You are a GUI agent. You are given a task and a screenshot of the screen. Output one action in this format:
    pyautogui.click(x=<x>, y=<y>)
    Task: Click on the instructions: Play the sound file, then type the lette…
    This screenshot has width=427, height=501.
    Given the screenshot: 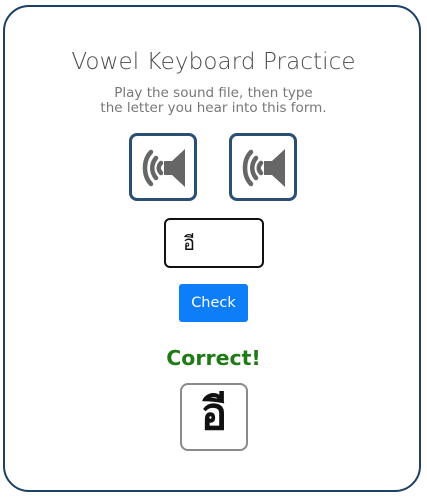 What is the action you would take?
    pyautogui.click(x=213, y=101)
    